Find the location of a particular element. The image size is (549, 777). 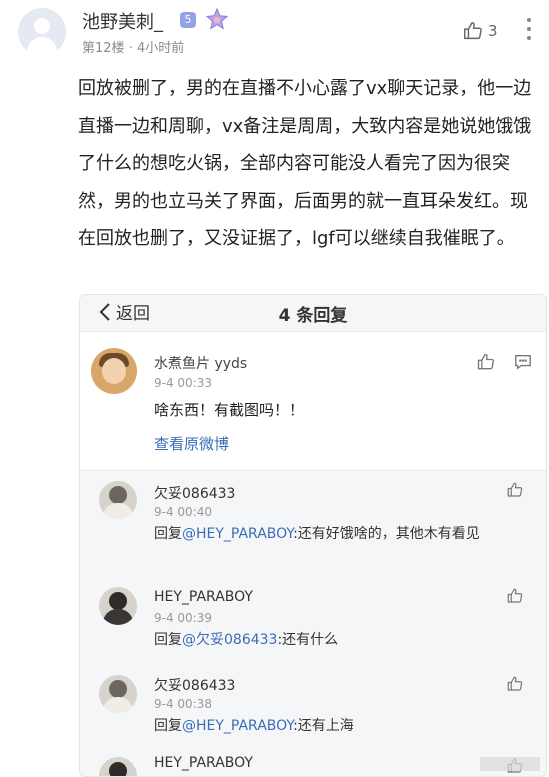

blurred-watermark is located at coordinates (510, 764).